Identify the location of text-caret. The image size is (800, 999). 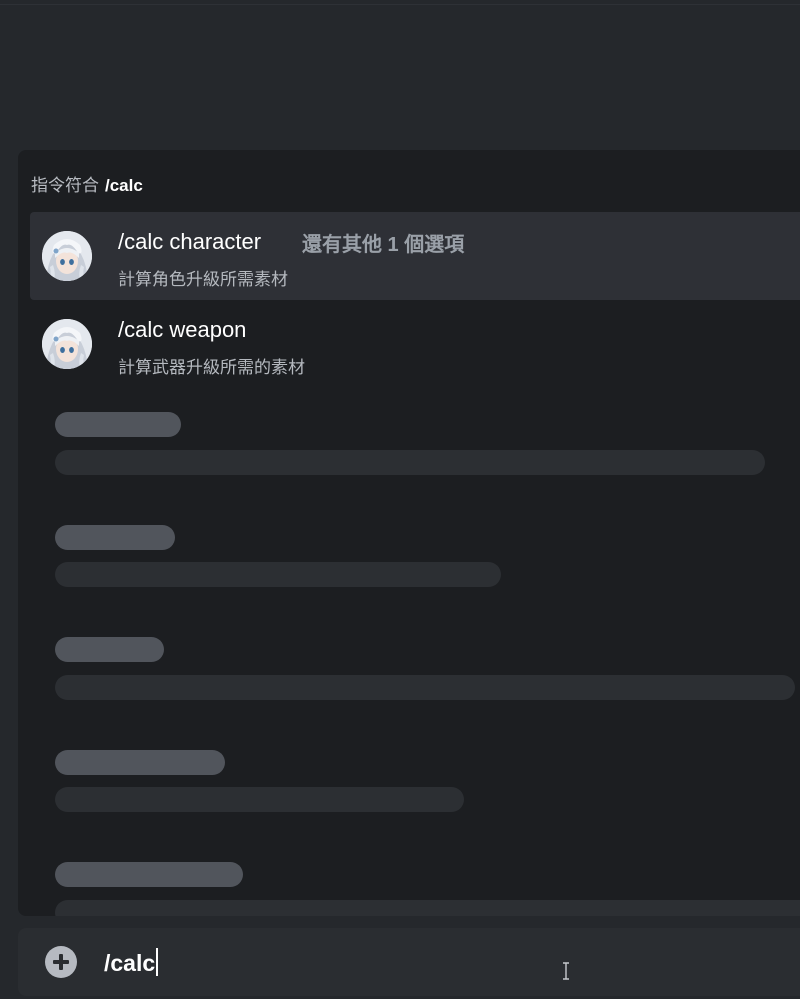
(157, 962).